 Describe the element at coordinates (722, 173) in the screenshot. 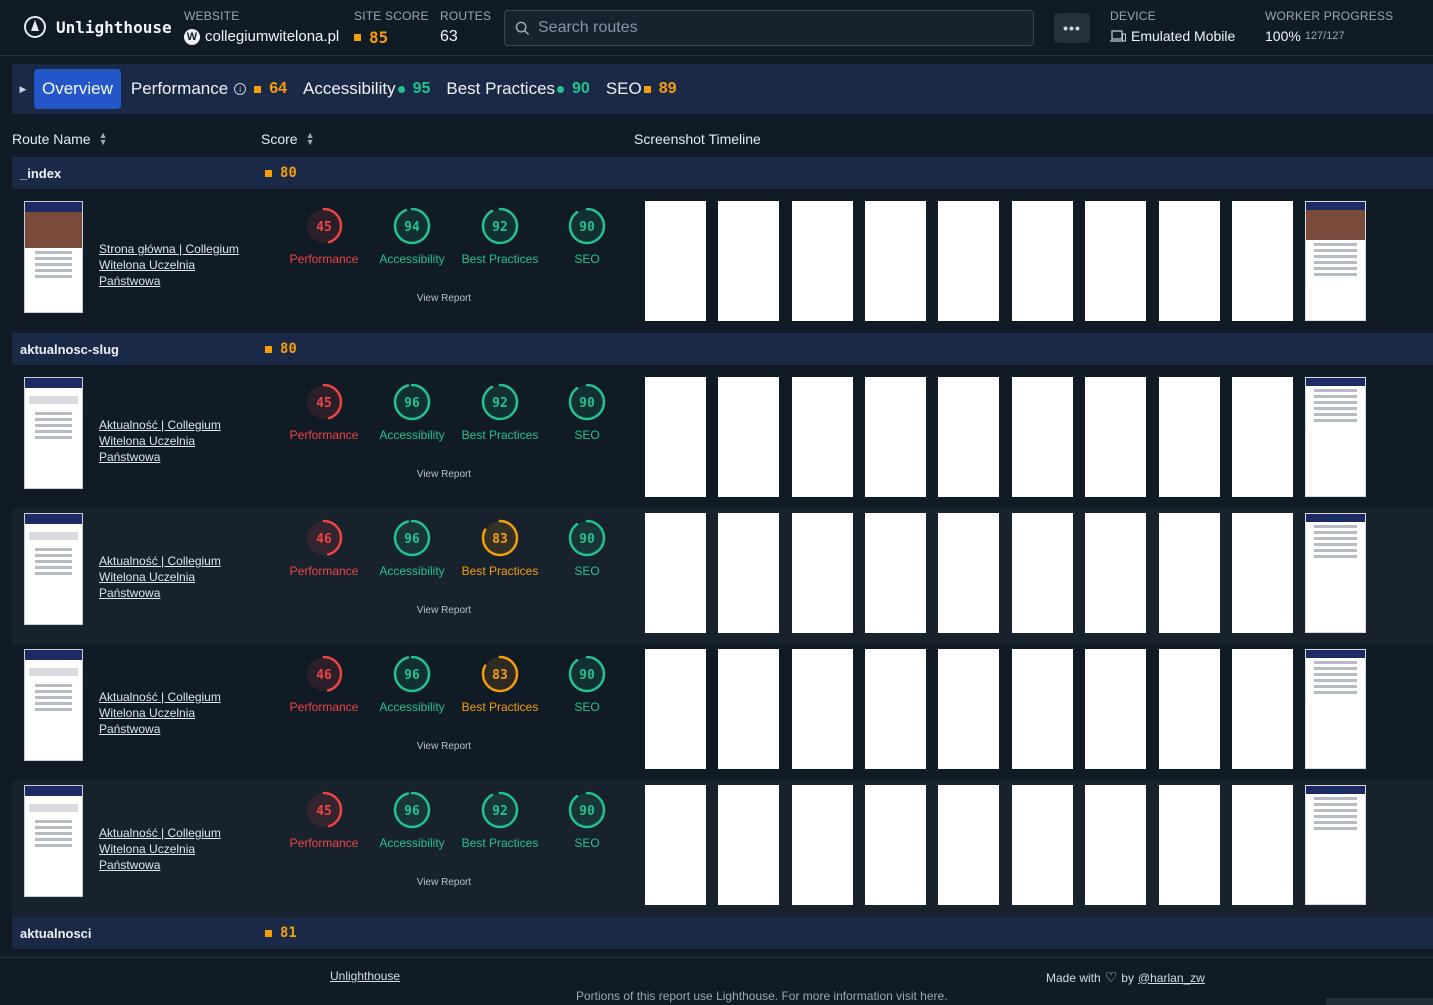

I see `group-row: _index 80` at that location.